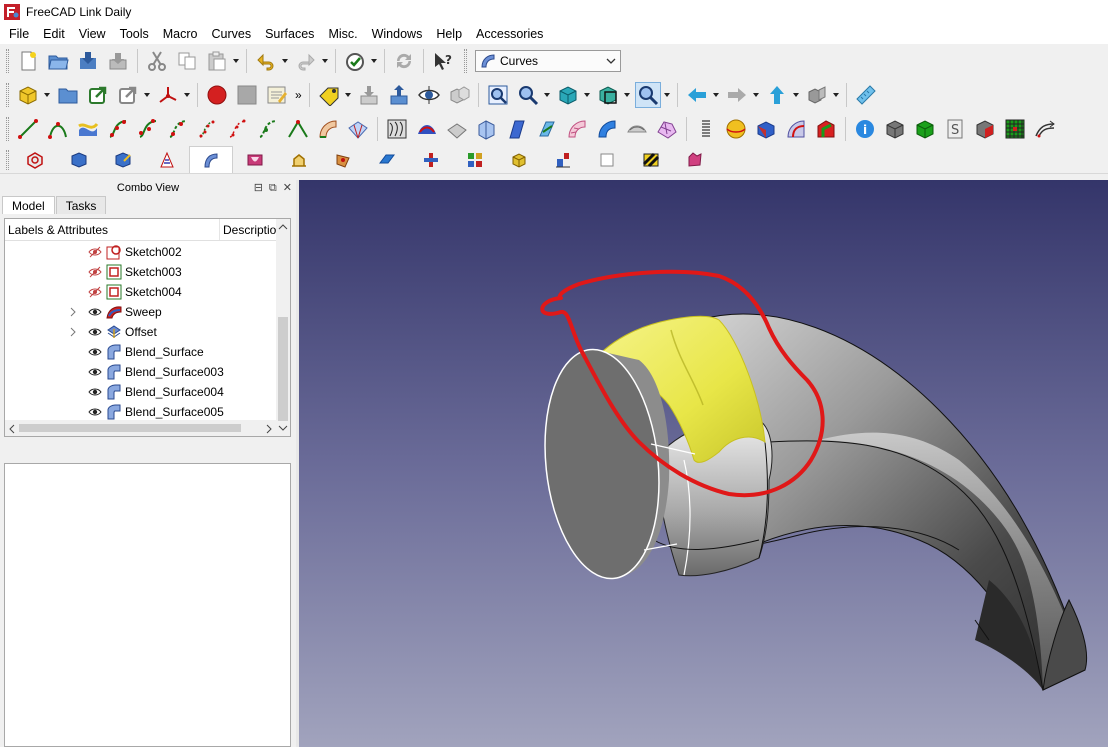 Image resolution: width=1108 pixels, height=747 pixels. I want to click on curvature-comb-button, so click(667, 129).